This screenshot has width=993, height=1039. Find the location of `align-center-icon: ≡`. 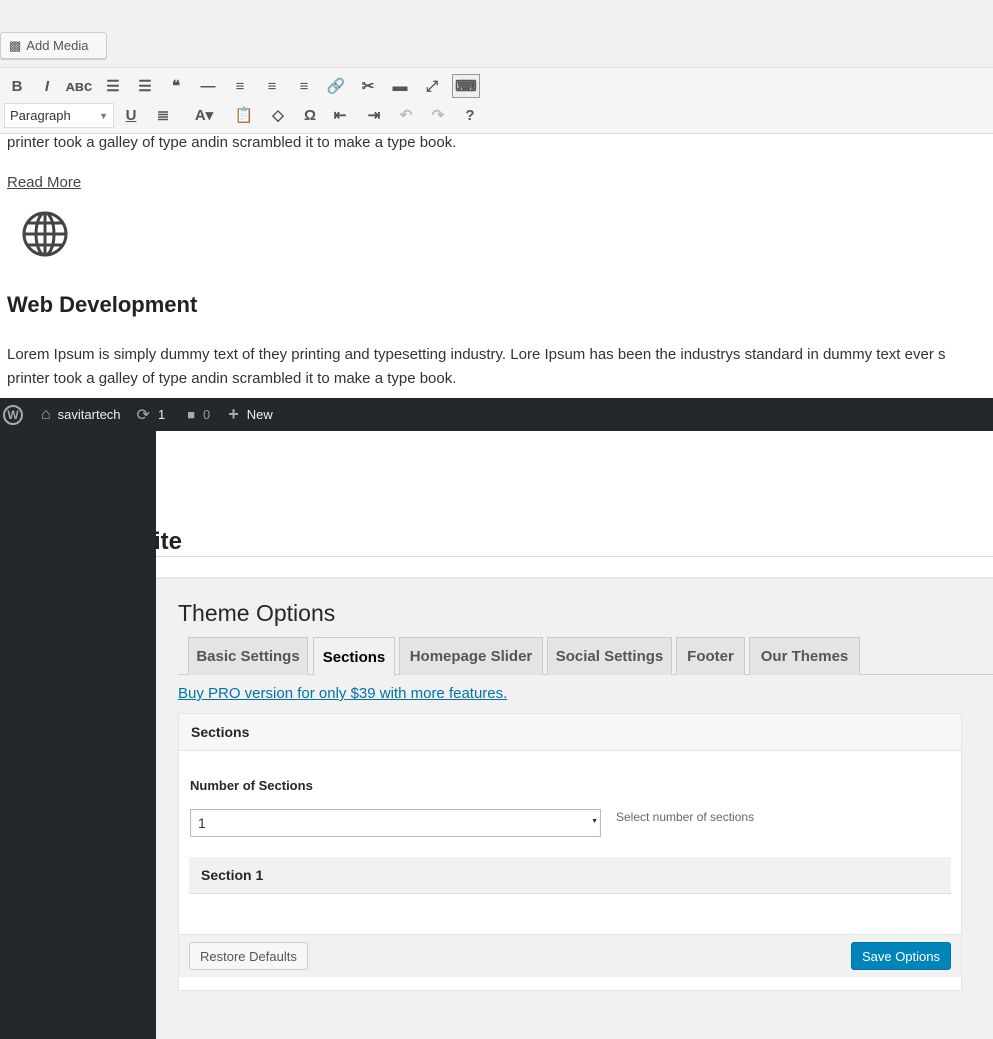

align-center-icon: ≡ is located at coordinates (272, 86).